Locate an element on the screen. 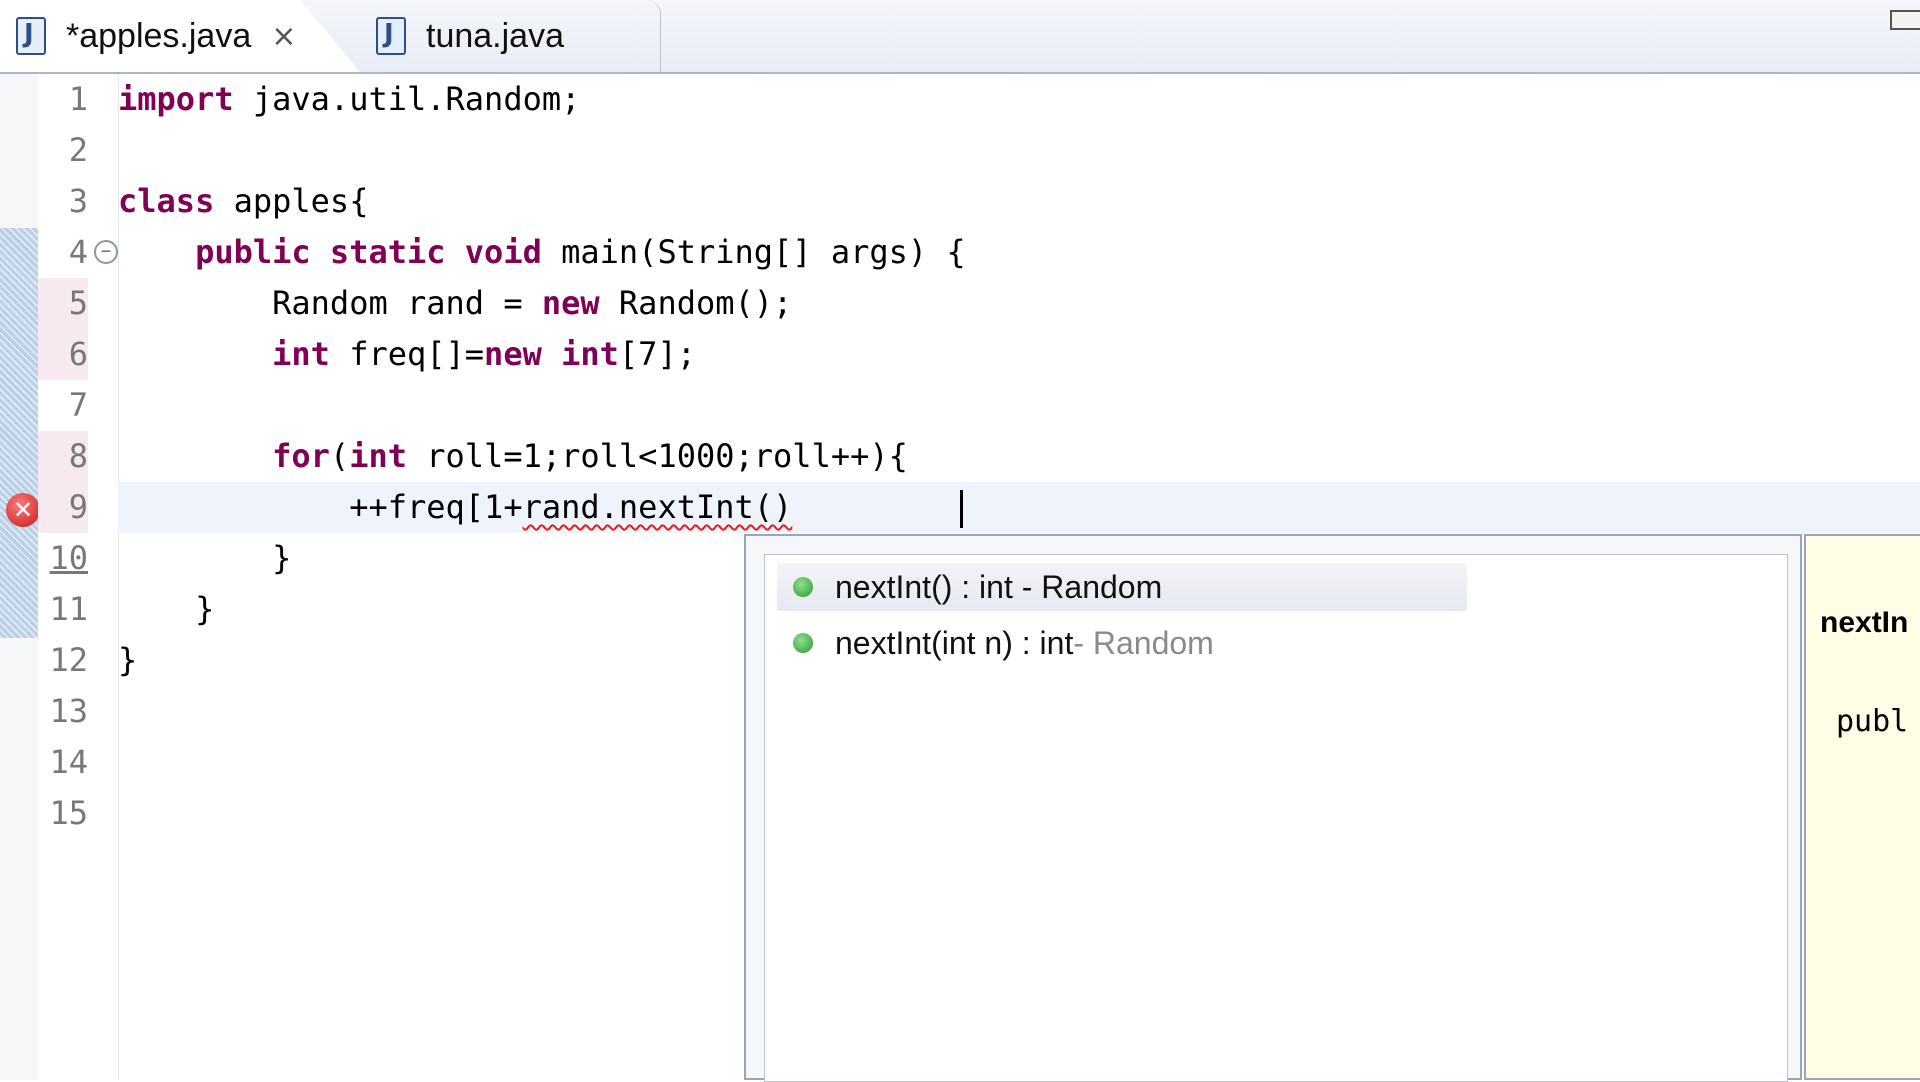 This screenshot has width=1920, height=1082. code-text: ( is located at coordinates (339, 456).